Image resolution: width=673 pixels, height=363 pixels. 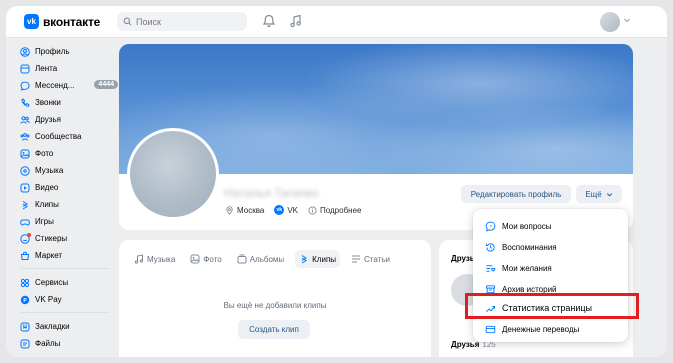 I want to click on search-box, so click(x=182, y=21).